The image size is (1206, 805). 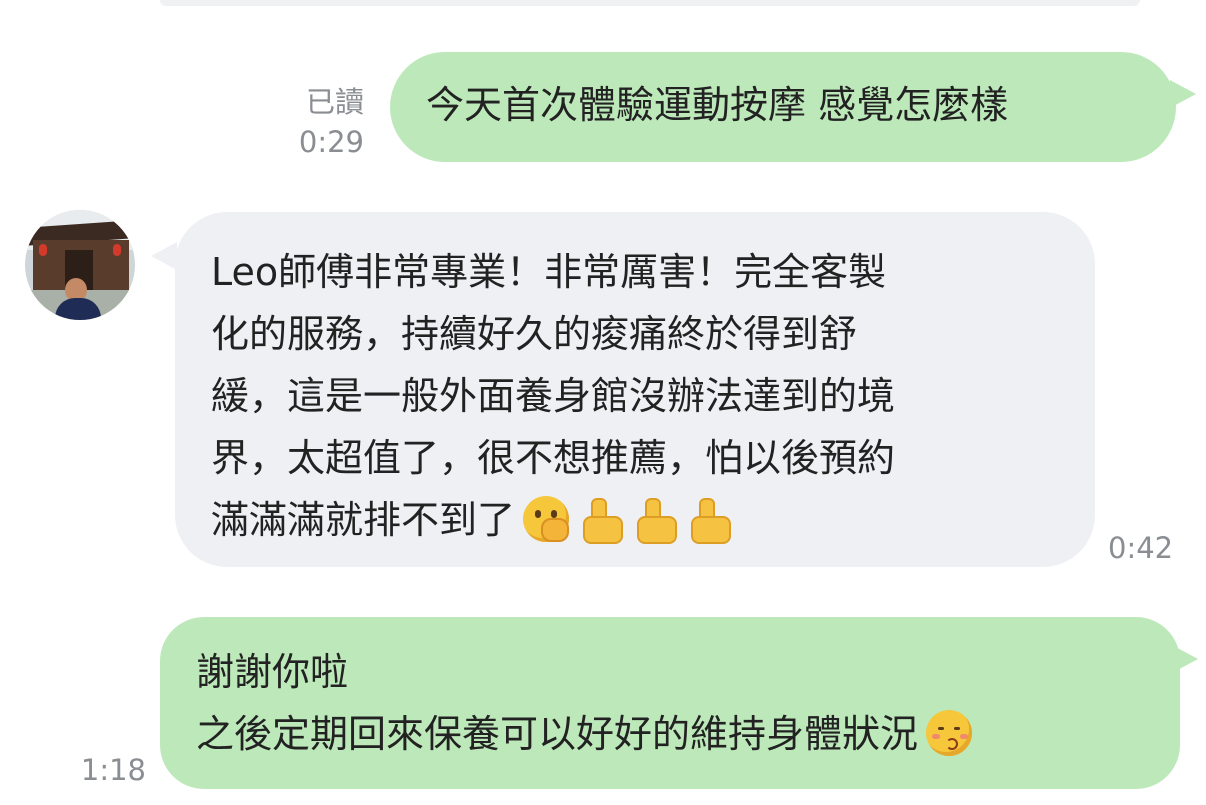 I want to click on message-text-segment: 之後定期回來保養可以好好的維持身體狀況, so click(x=557, y=734).